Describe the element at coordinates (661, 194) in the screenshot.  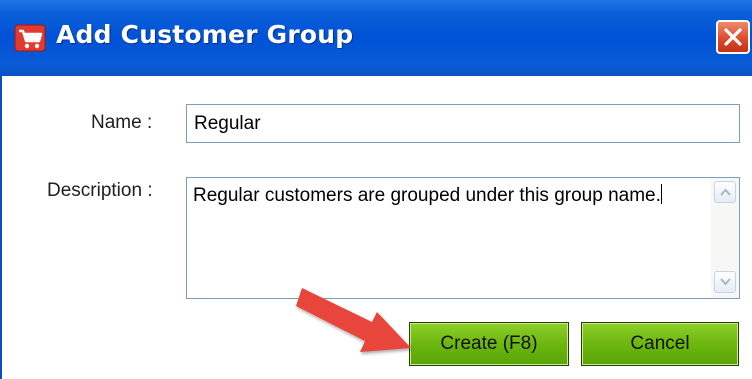
I see `text-caret` at that location.